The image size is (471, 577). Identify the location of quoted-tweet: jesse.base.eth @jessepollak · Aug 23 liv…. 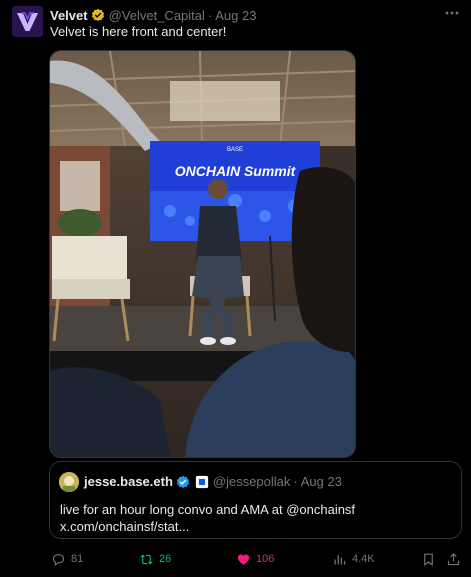
(255, 500).